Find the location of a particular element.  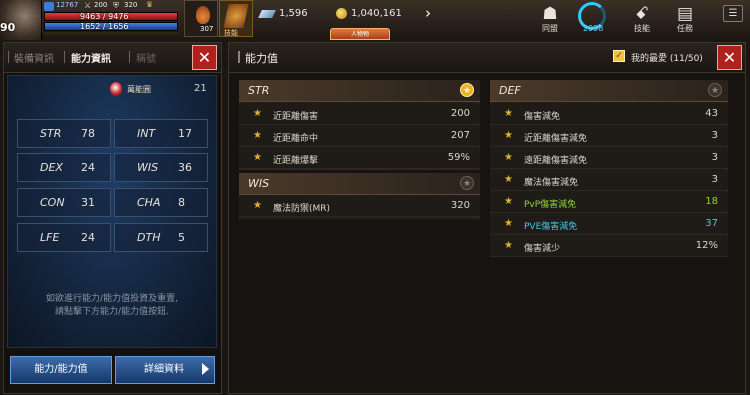

stat-row: ★ 魔法傷害減免 3 is located at coordinates (609, 180).